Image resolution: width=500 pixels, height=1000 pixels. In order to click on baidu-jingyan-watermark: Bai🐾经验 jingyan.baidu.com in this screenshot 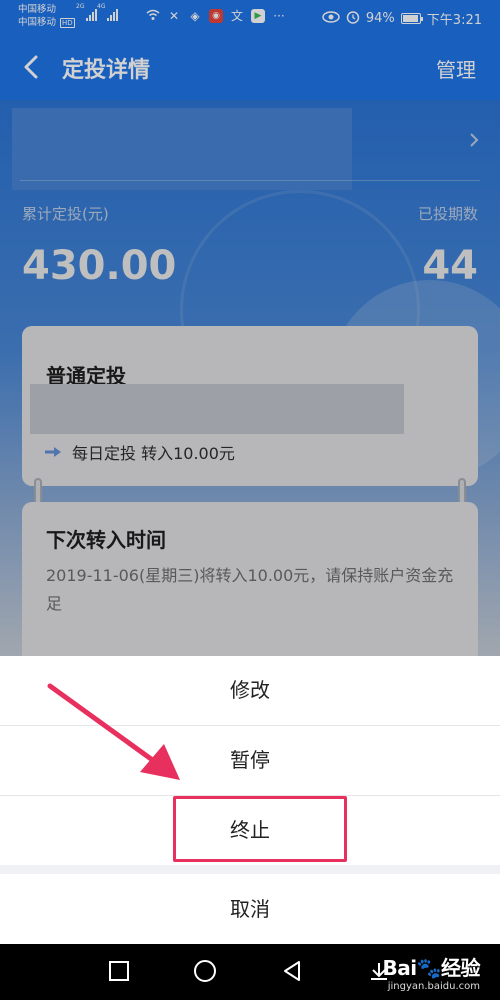, I will do `click(432, 972)`.